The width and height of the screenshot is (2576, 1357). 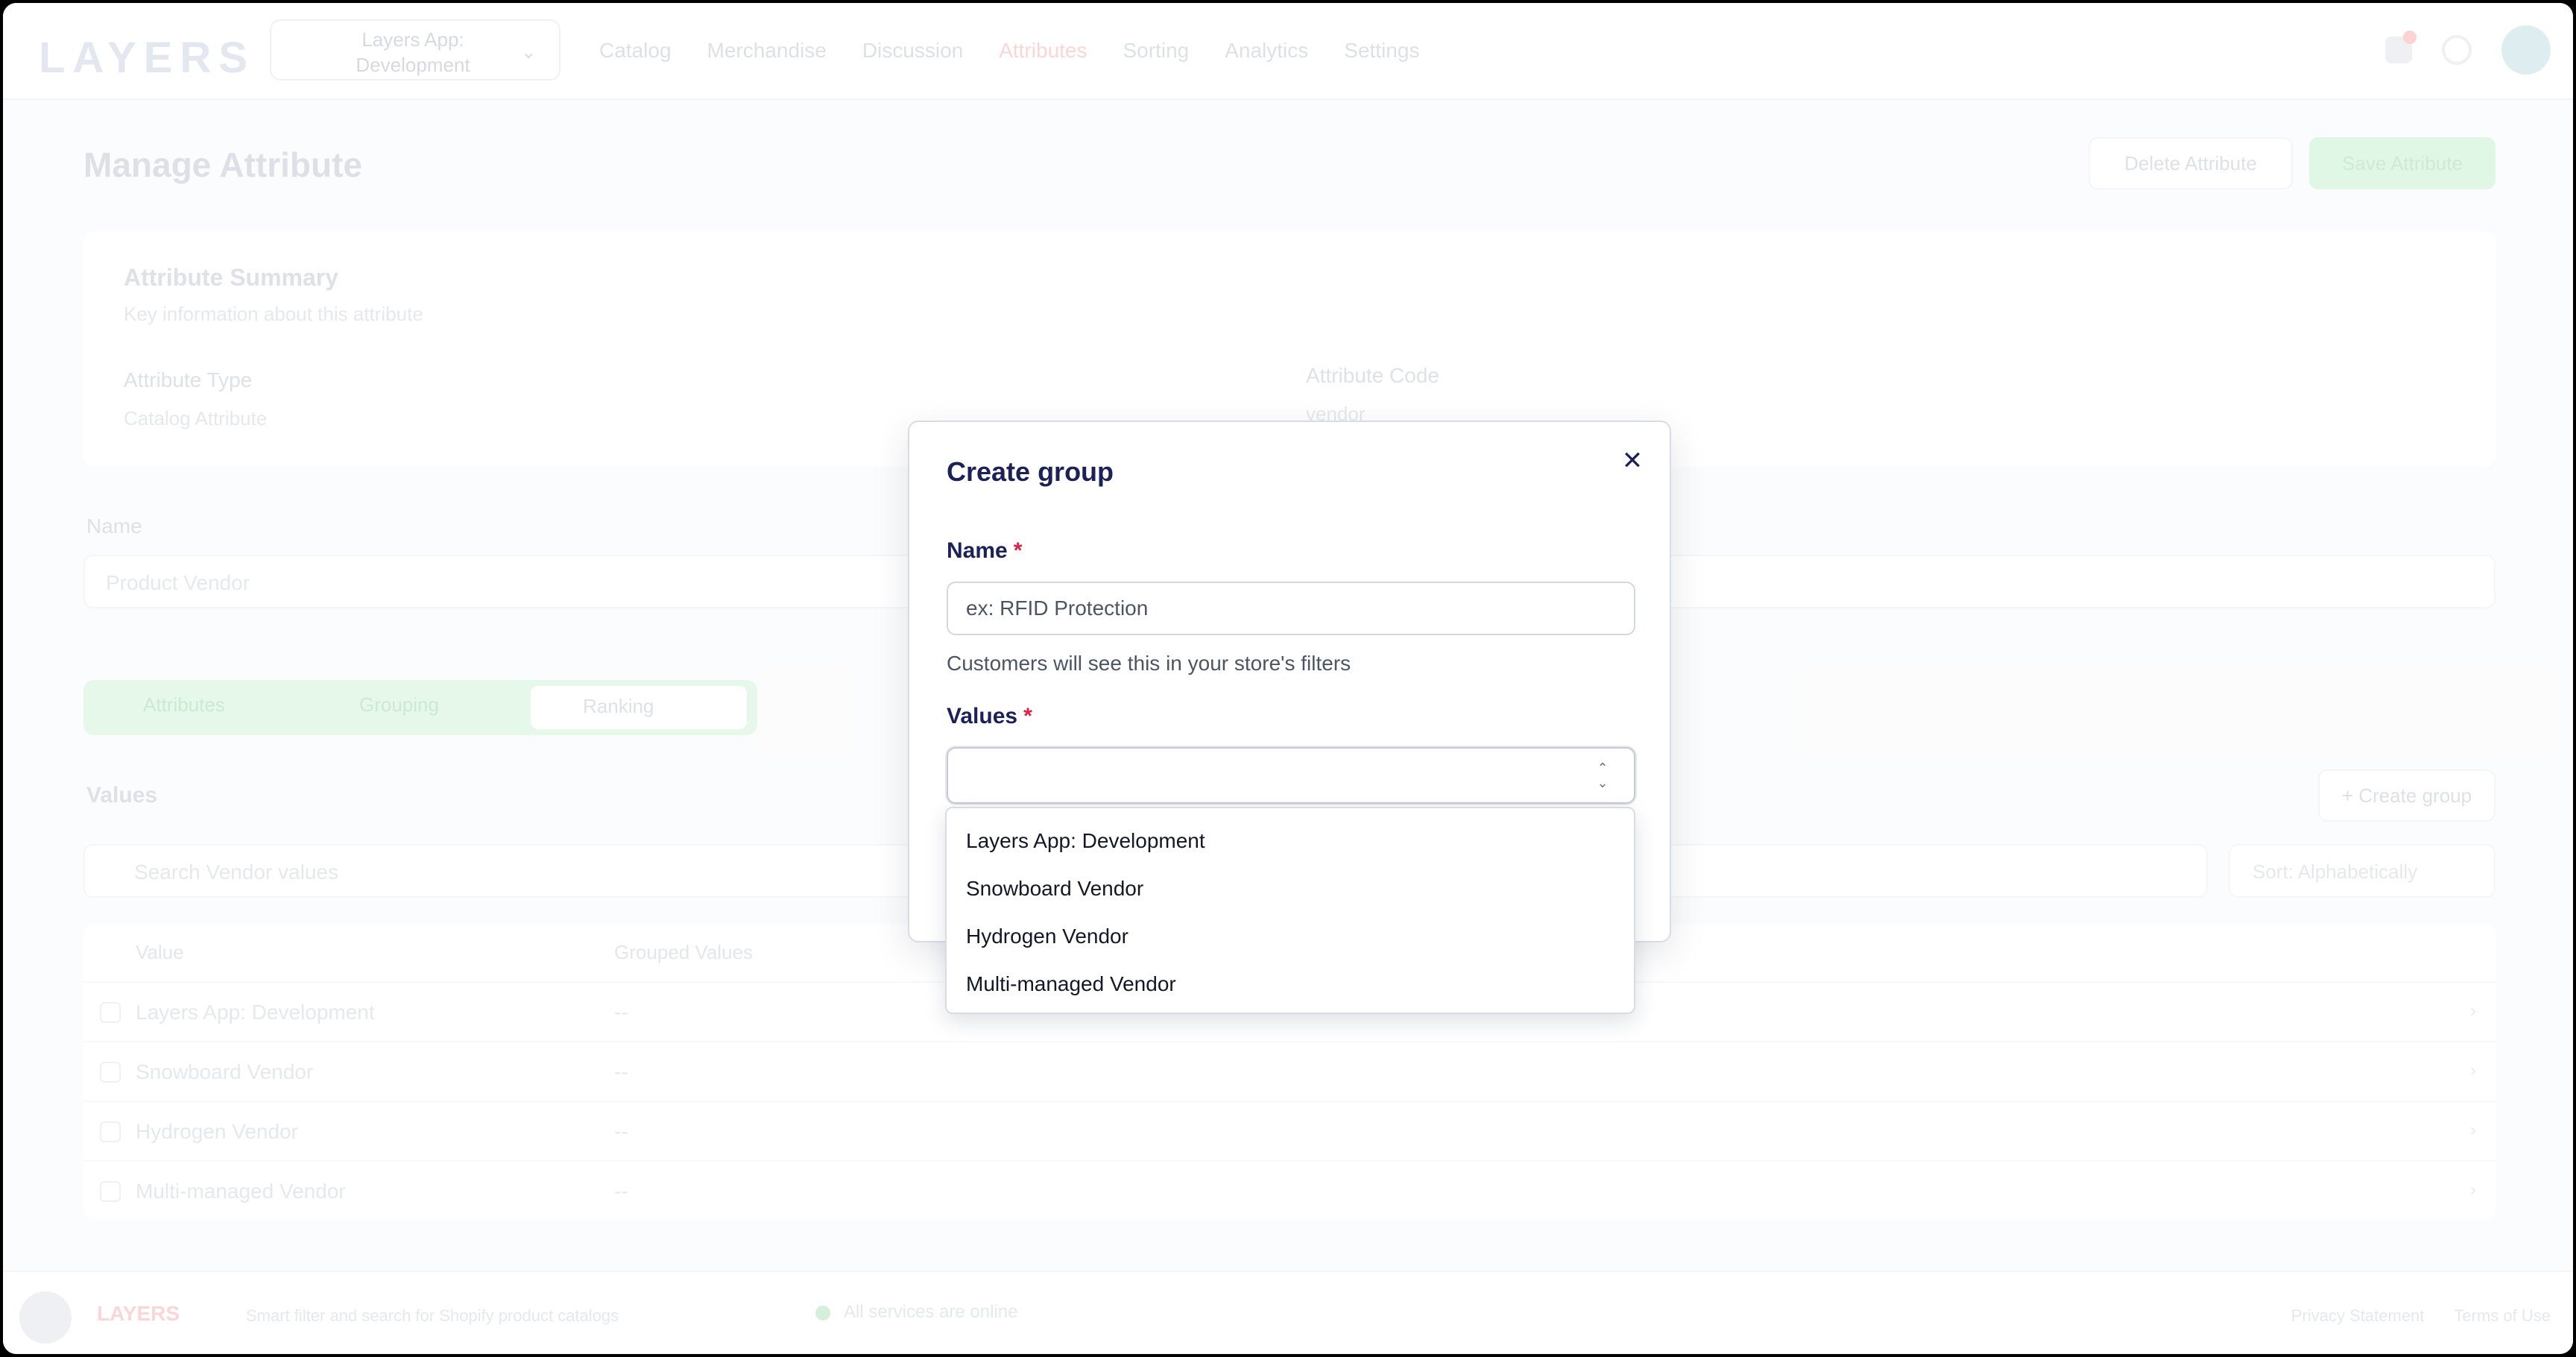 What do you see at coordinates (1030, 471) in the screenshot?
I see `dialog-title: Create group` at bounding box center [1030, 471].